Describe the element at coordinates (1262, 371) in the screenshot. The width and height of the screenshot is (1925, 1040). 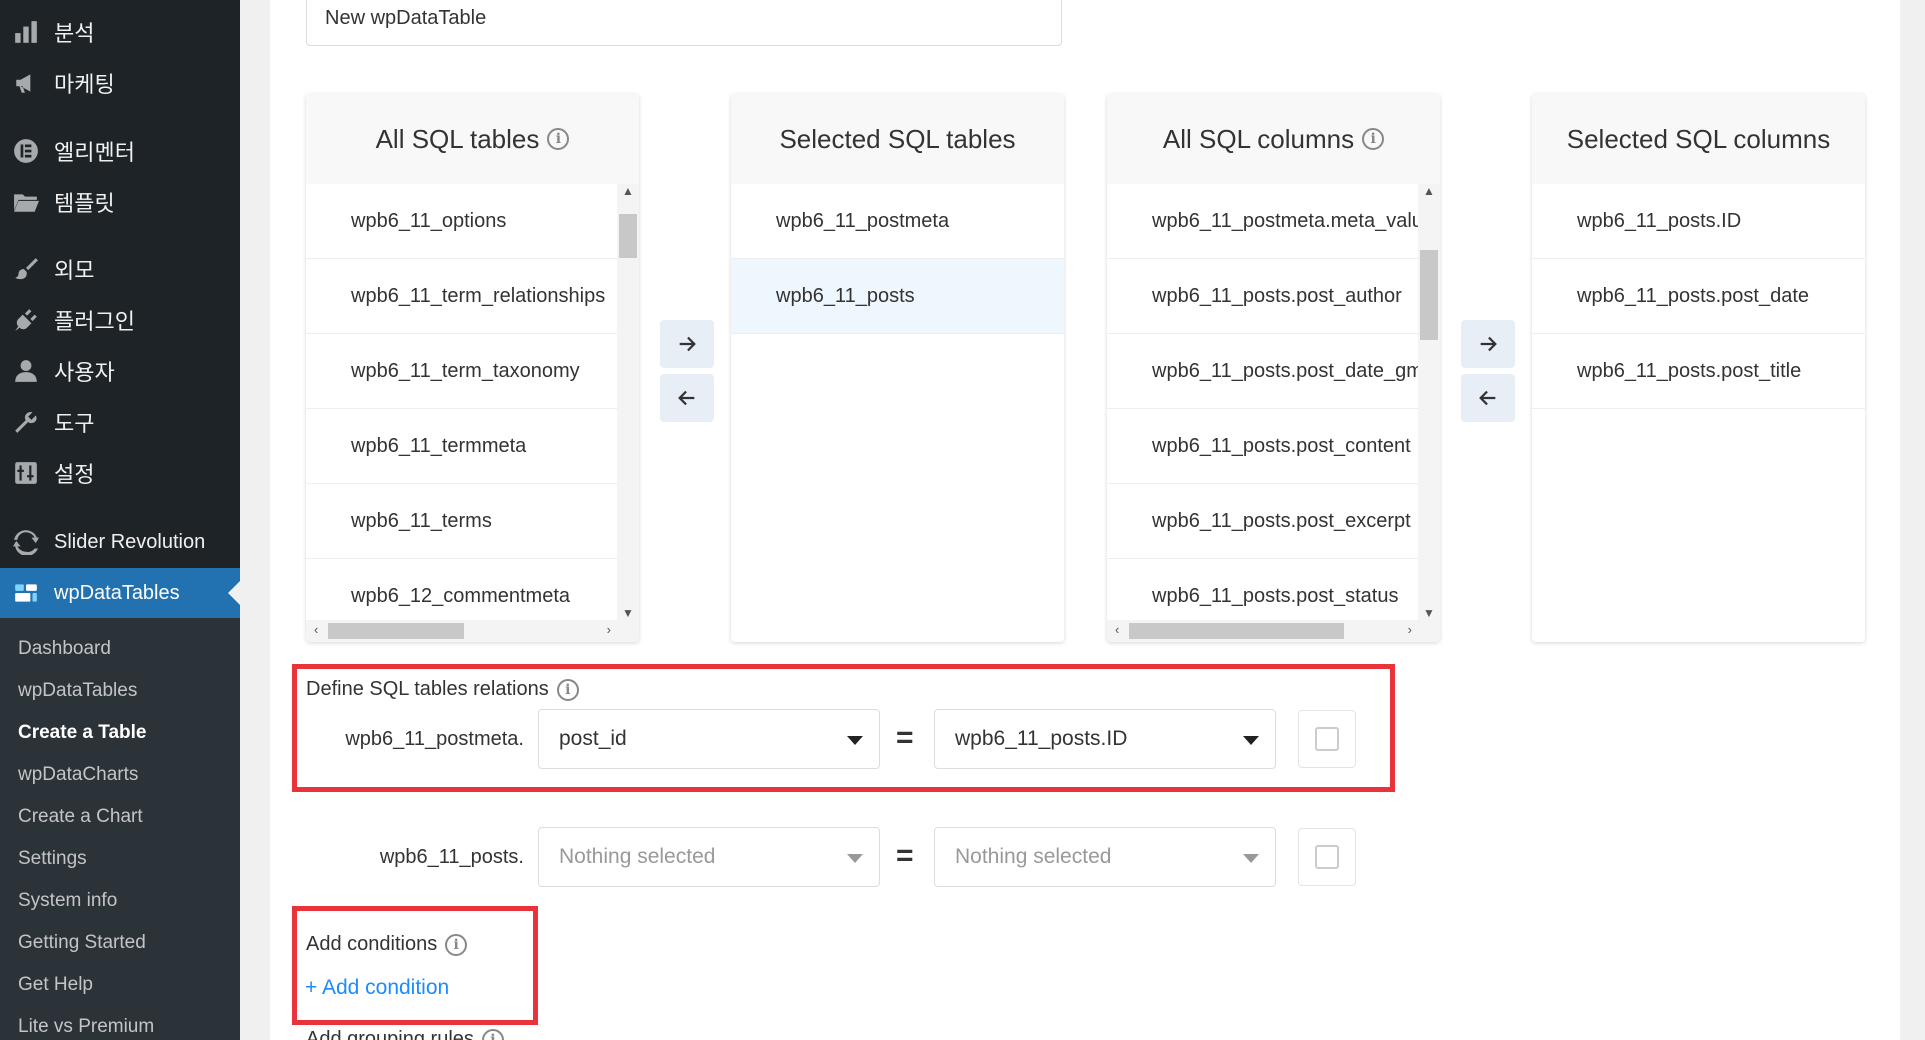
I see `list-item: wpb6_11_posts.post_date_gmt` at that location.